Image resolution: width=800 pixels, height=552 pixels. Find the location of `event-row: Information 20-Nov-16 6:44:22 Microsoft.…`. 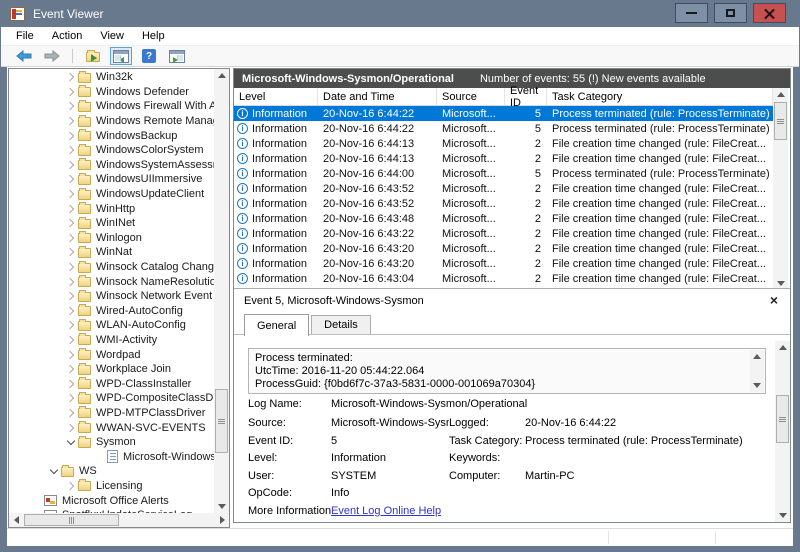

event-row: Information 20-Nov-16 6:44:22 Microsoft.… is located at coordinates (503, 113).